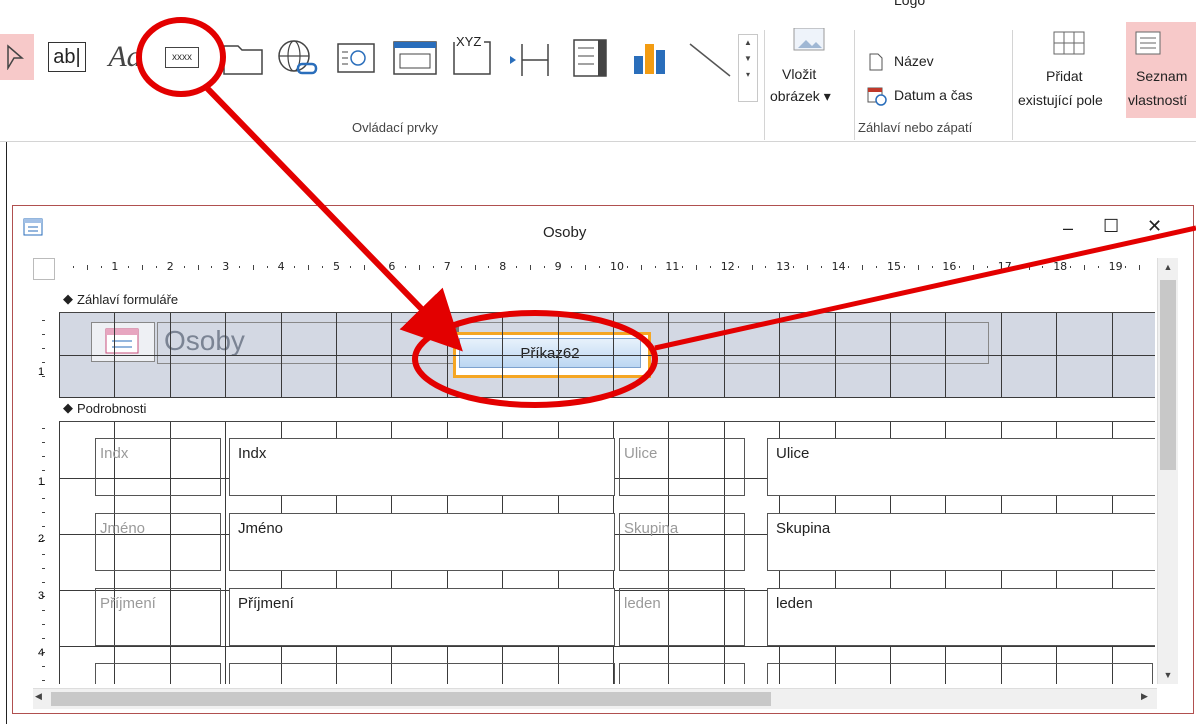 This screenshot has width=1196, height=724. Describe the element at coordinates (925, 288) in the screenshot. I see `annotation-line` at that location.